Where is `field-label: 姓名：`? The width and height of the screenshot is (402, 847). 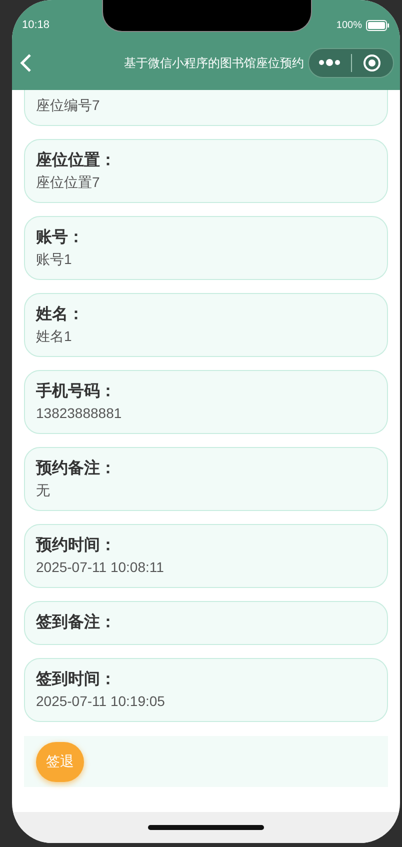
field-label: 姓名： is located at coordinates (60, 314).